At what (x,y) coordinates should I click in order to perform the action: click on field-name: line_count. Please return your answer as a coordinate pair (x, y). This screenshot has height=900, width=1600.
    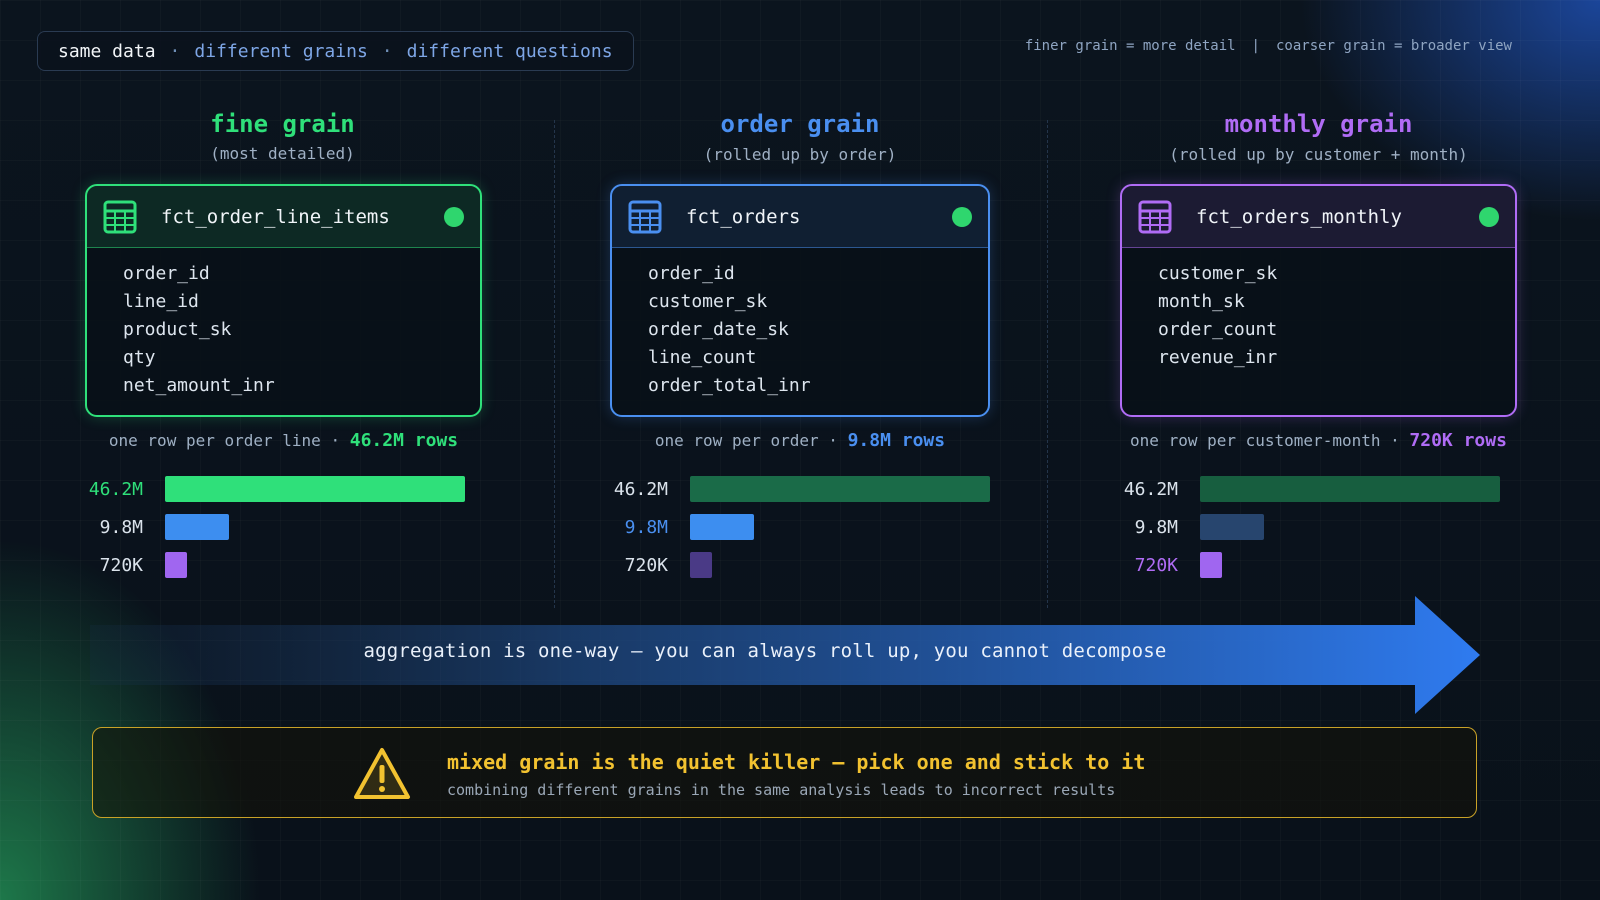
    Looking at the image, I should click on (702, 357).